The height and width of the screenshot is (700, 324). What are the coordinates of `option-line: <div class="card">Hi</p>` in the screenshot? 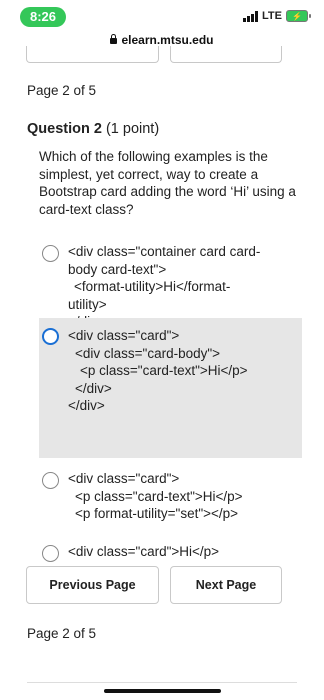 It's located at (144, 551).